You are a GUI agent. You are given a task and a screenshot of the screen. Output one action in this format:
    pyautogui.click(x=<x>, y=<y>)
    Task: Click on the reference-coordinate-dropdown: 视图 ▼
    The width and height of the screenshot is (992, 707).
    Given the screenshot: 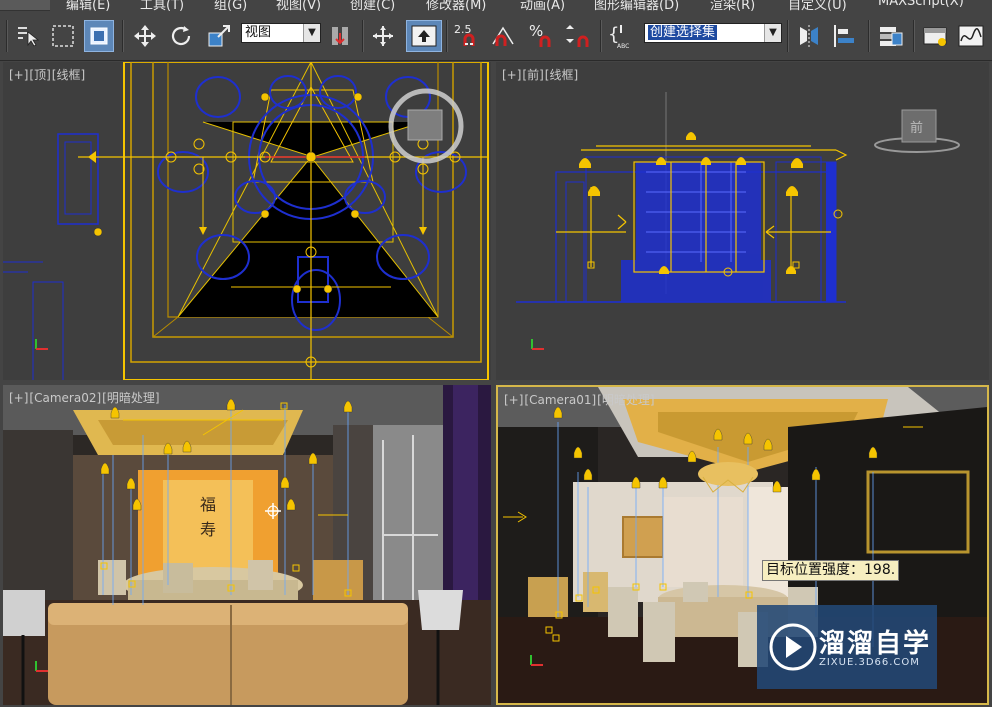 What is the action you would take?
    pyautogui.click(x=281, y=33)
    